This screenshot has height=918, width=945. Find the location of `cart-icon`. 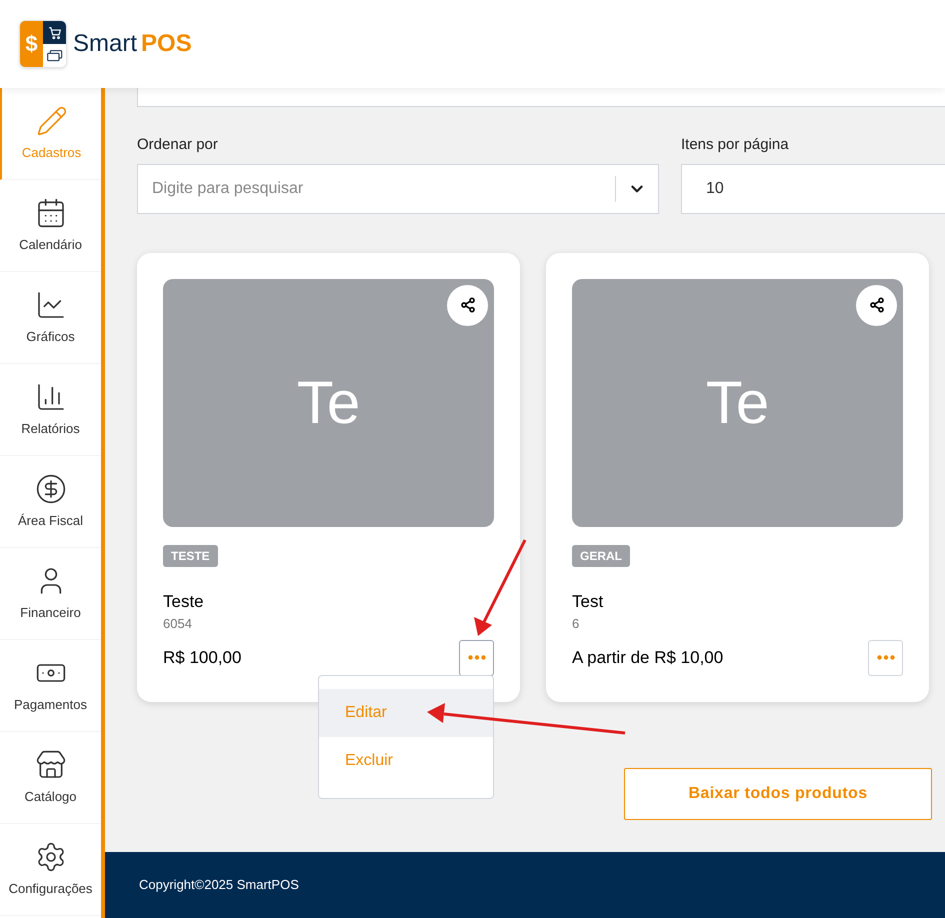

cart-icon is located at coordinates (55, 33).